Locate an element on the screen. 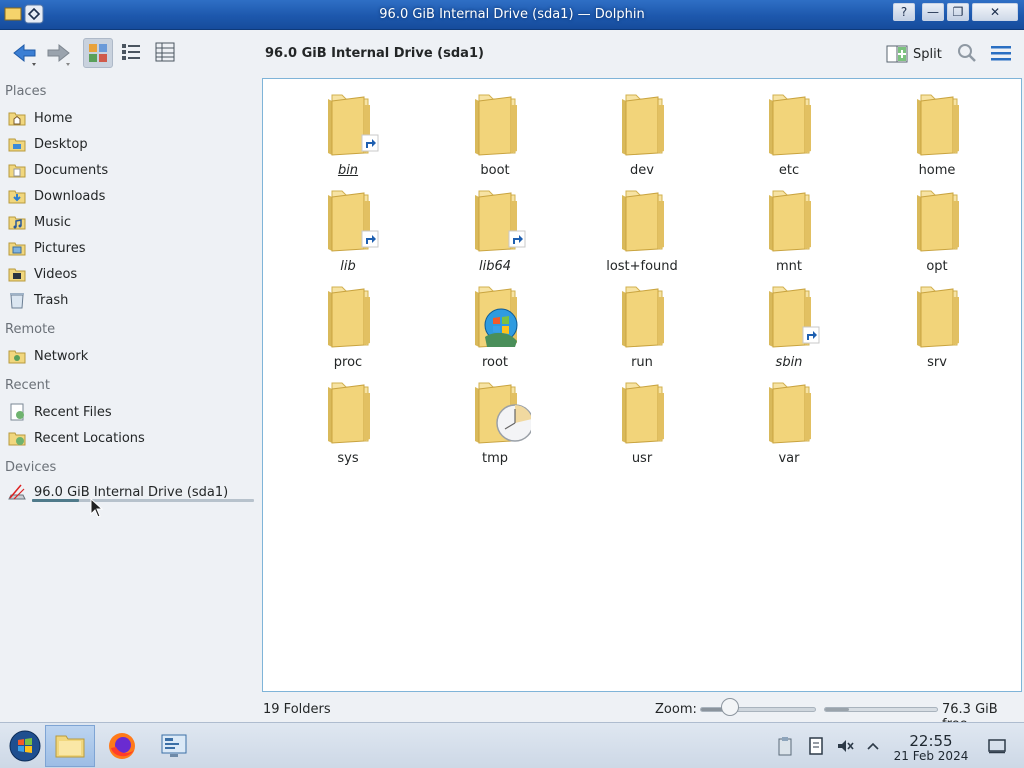  folder-name: lib64 is located at coordinates (495, 266).